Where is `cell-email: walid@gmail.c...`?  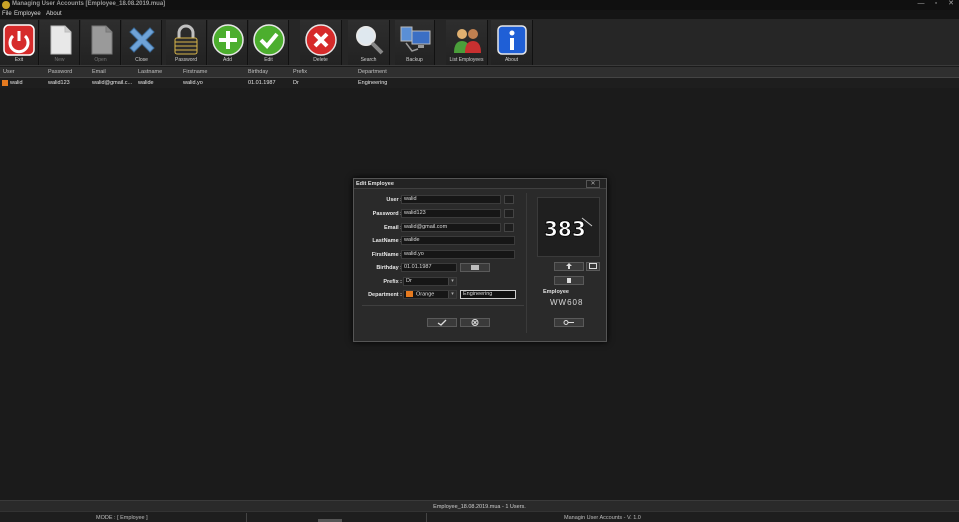
cell-email: walid@gmail.c... is located at coordinates (112, 83).